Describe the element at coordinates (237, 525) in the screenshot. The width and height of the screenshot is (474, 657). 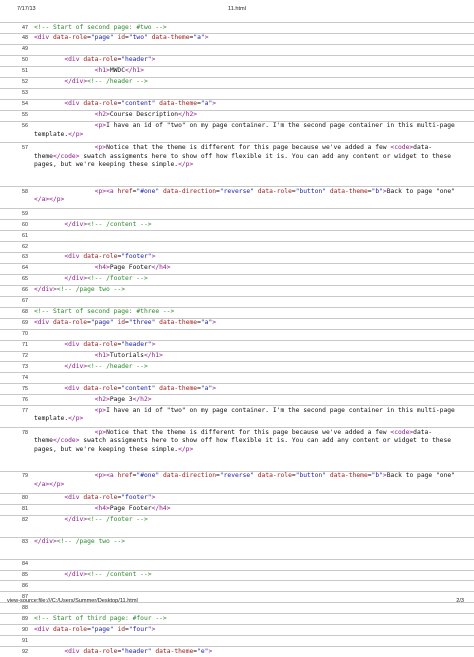
I see `code-line: 82 </div><!-- /footer -->` at that location.